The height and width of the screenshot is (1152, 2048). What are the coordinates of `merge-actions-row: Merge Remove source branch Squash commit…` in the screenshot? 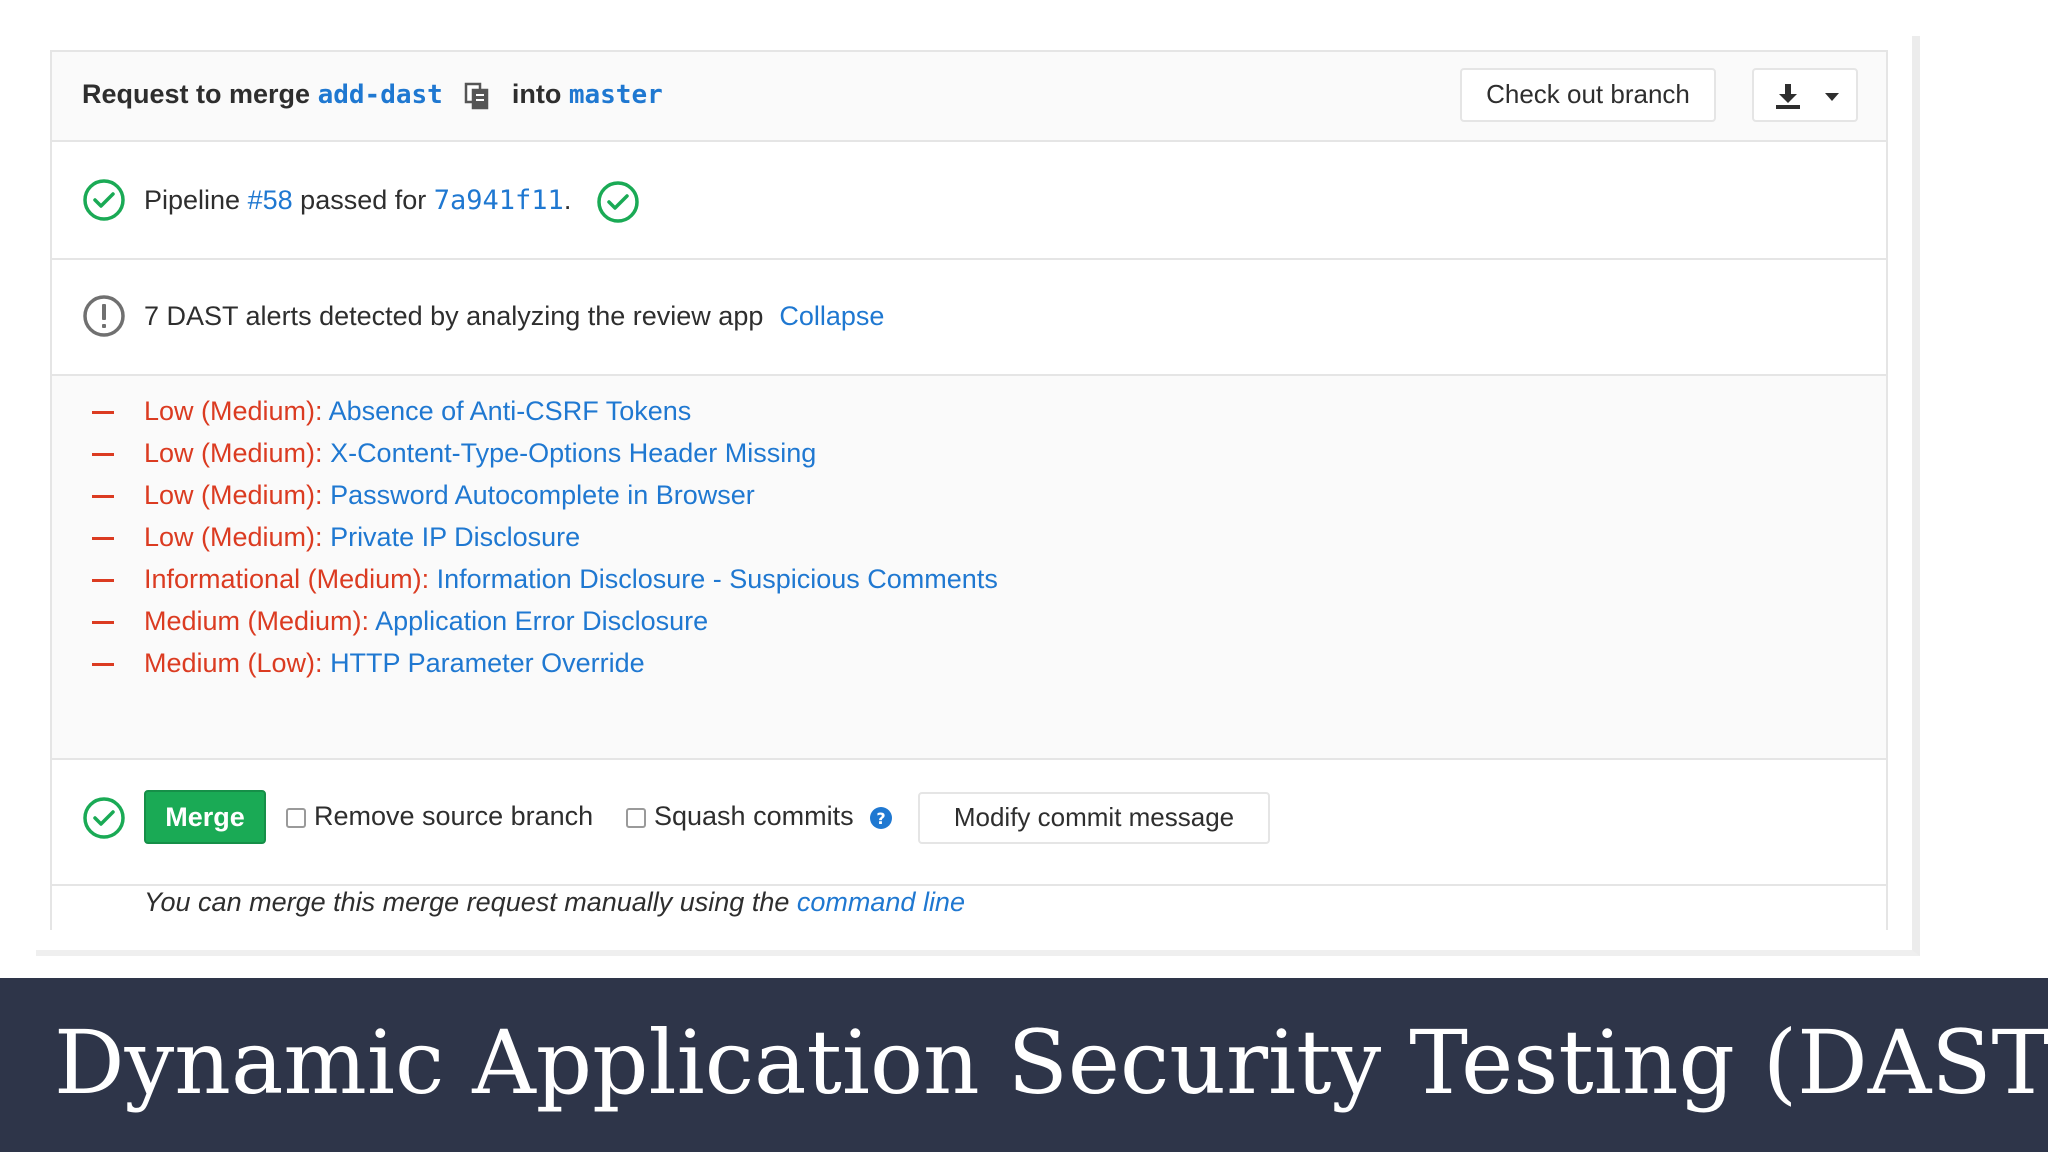 It's located at (969, 823).